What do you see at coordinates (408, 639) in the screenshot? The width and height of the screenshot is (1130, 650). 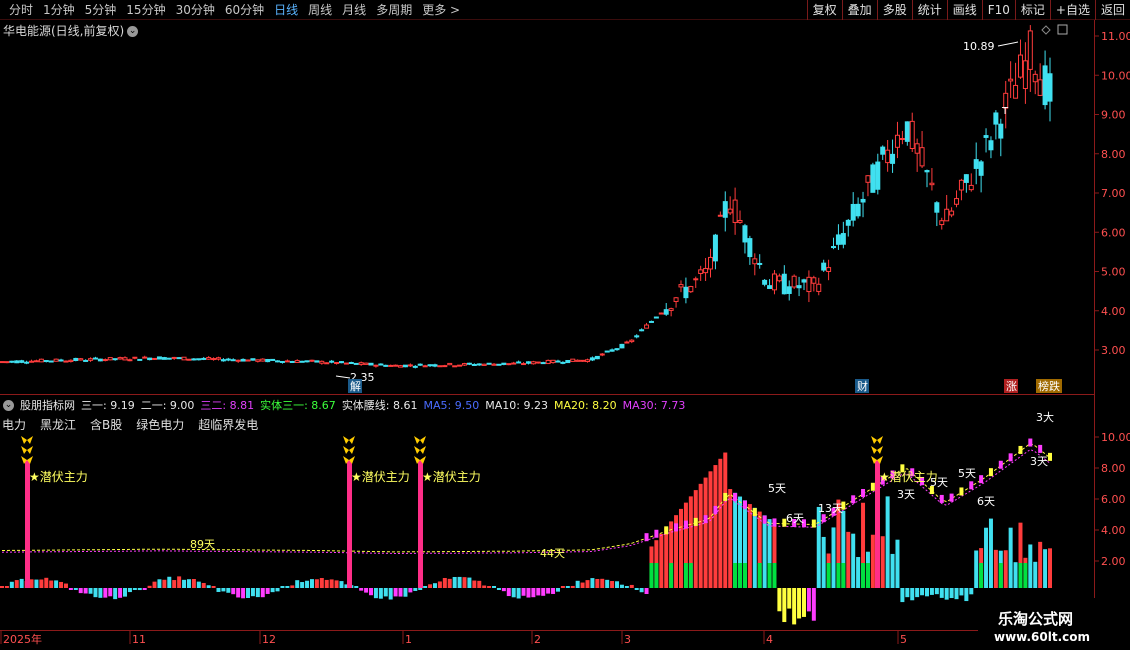 I see `date-label: 1` at bounding box center [408, 639].